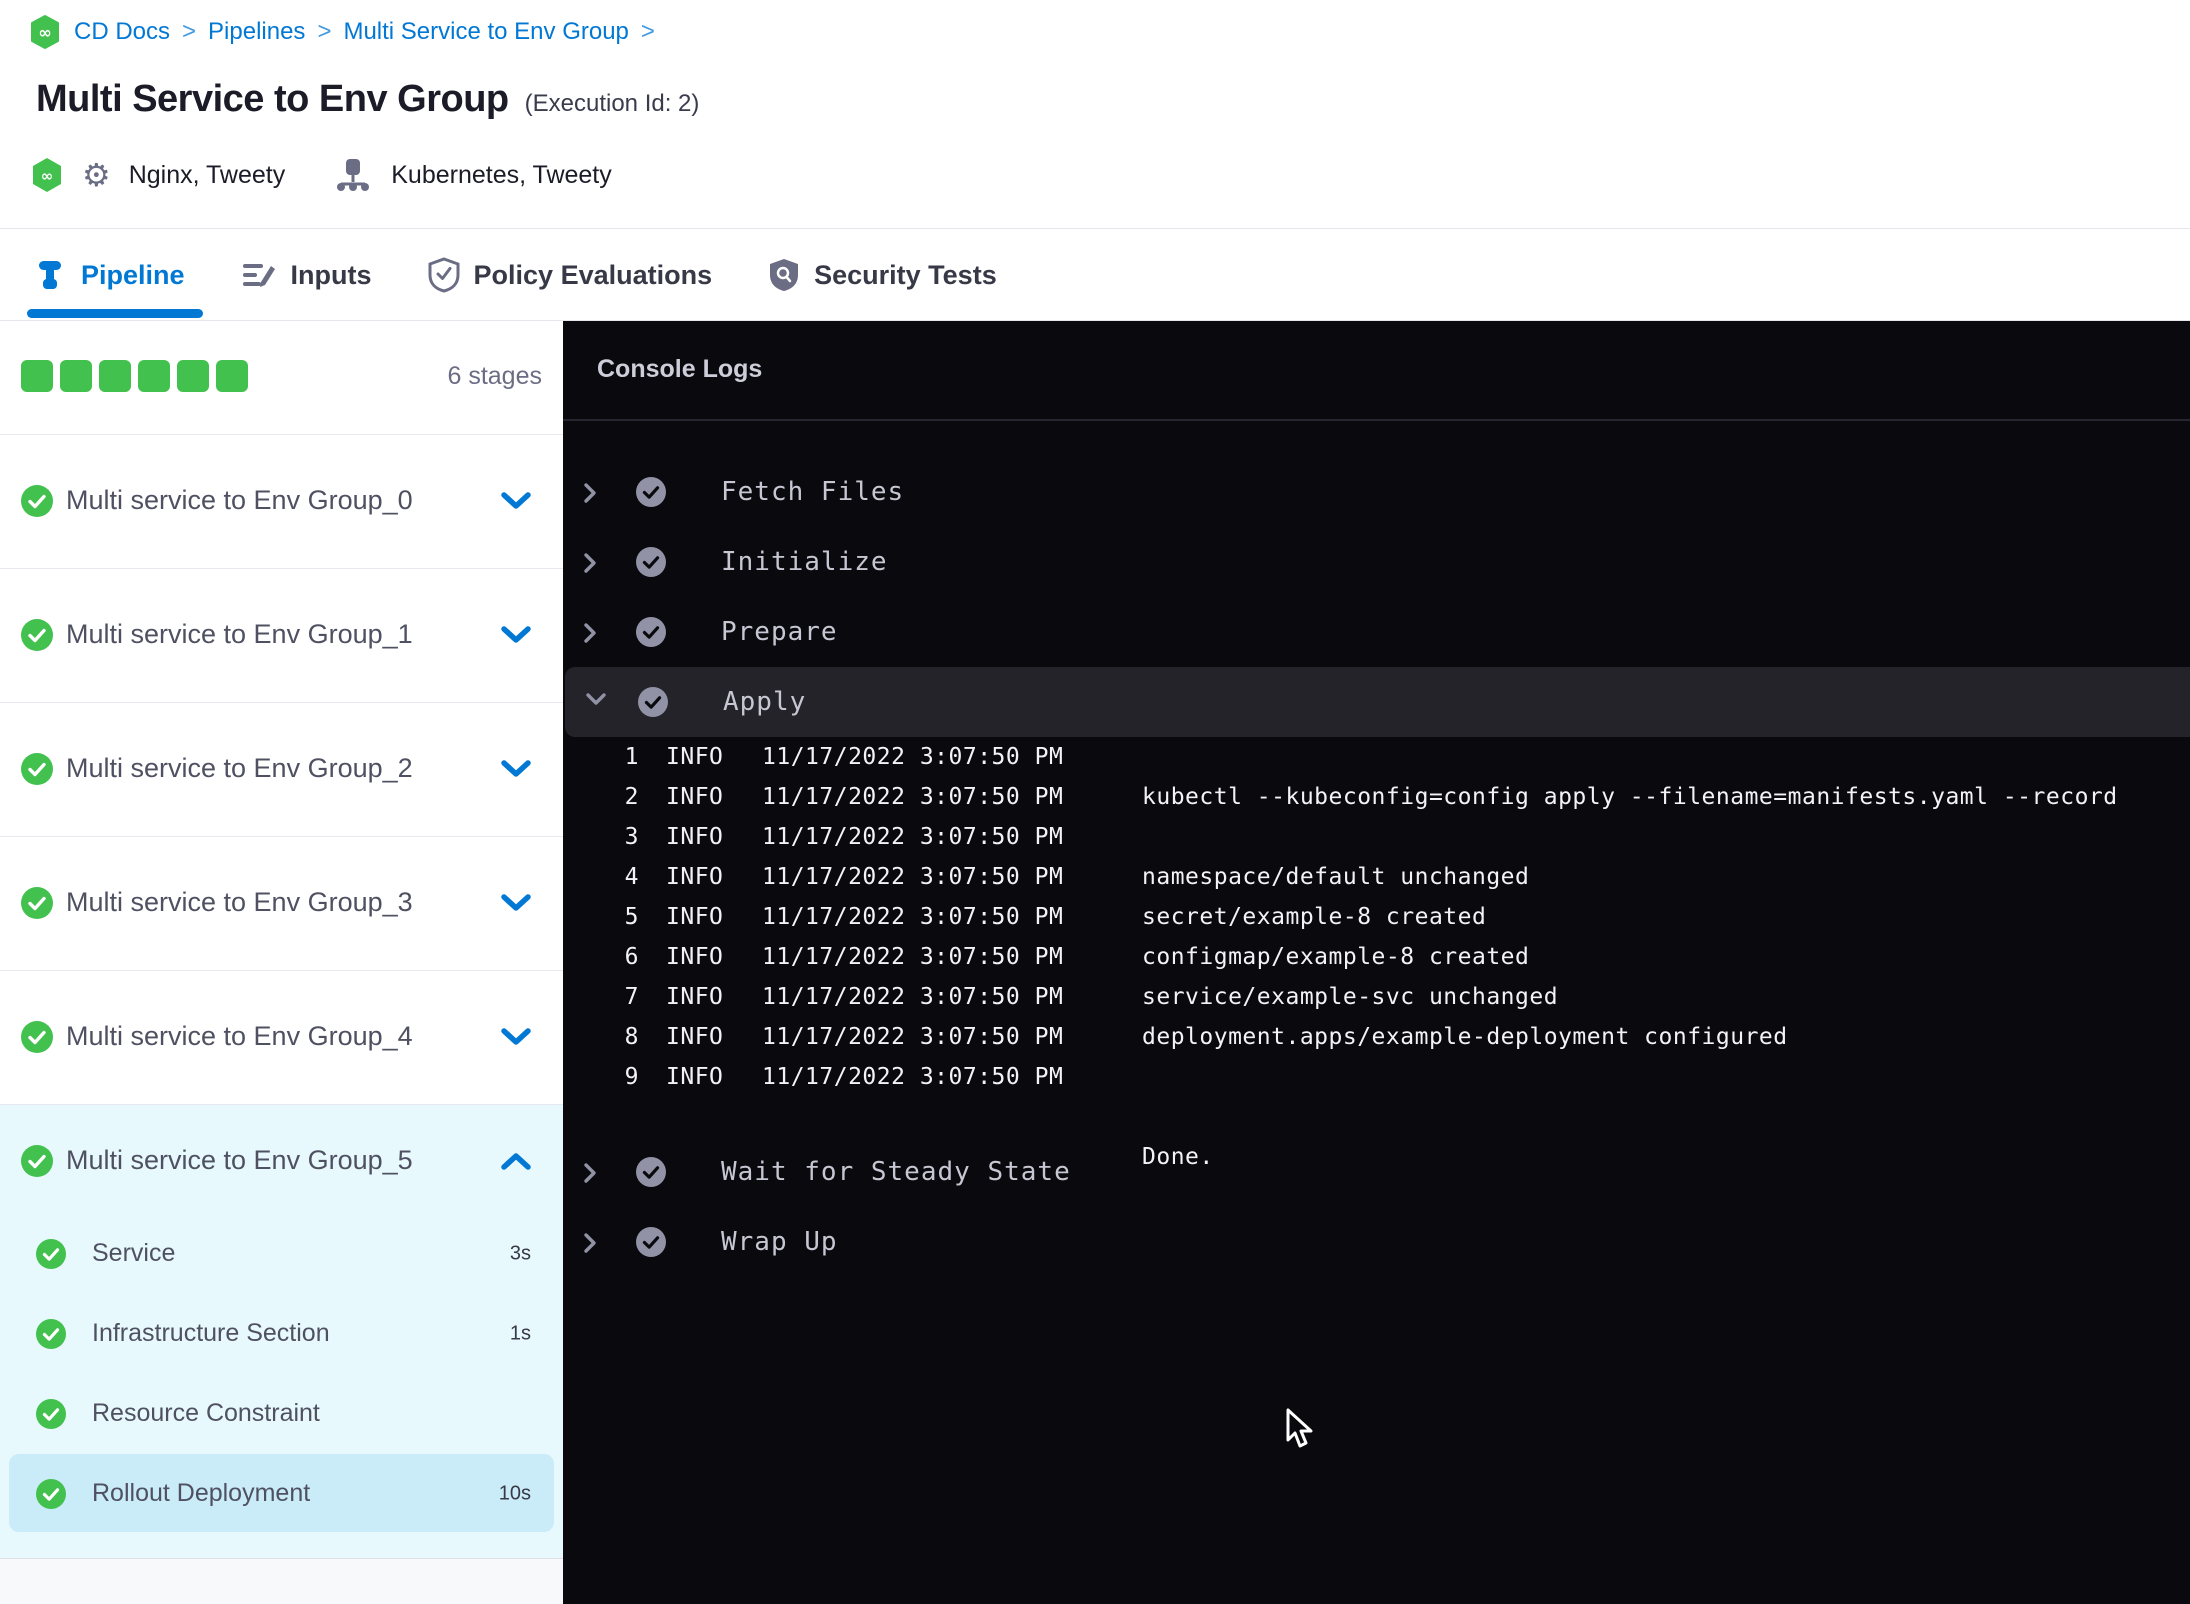 The width and height of the screenshot is (2190, 1604). What do you see at coordinates (133, 274) in the screenshot?
I see `tab-label: Pipeline` at bounding box center [133, 274].